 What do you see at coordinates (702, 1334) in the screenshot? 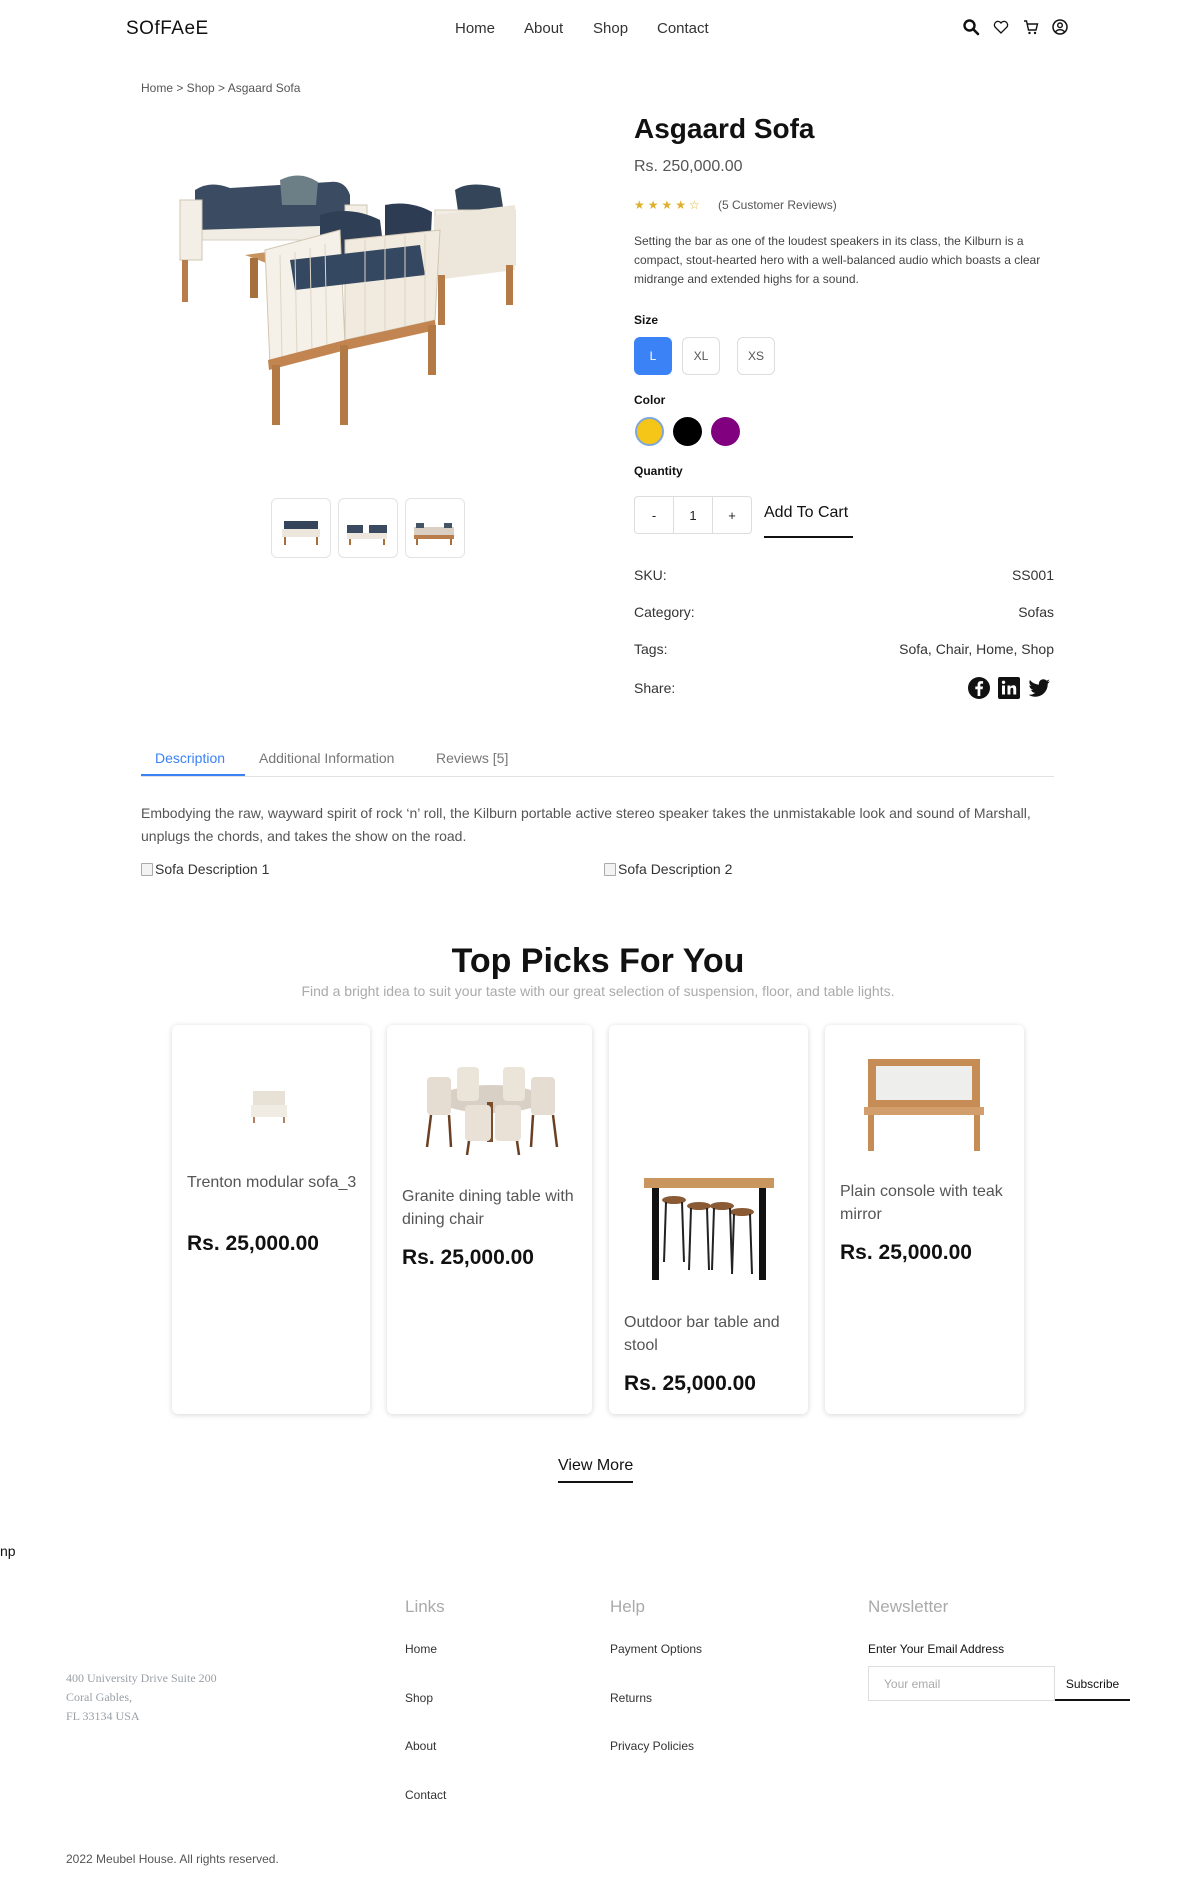
I see `product-card-name: Outdoor bar table and stool` at bounding box center [702, 1334].